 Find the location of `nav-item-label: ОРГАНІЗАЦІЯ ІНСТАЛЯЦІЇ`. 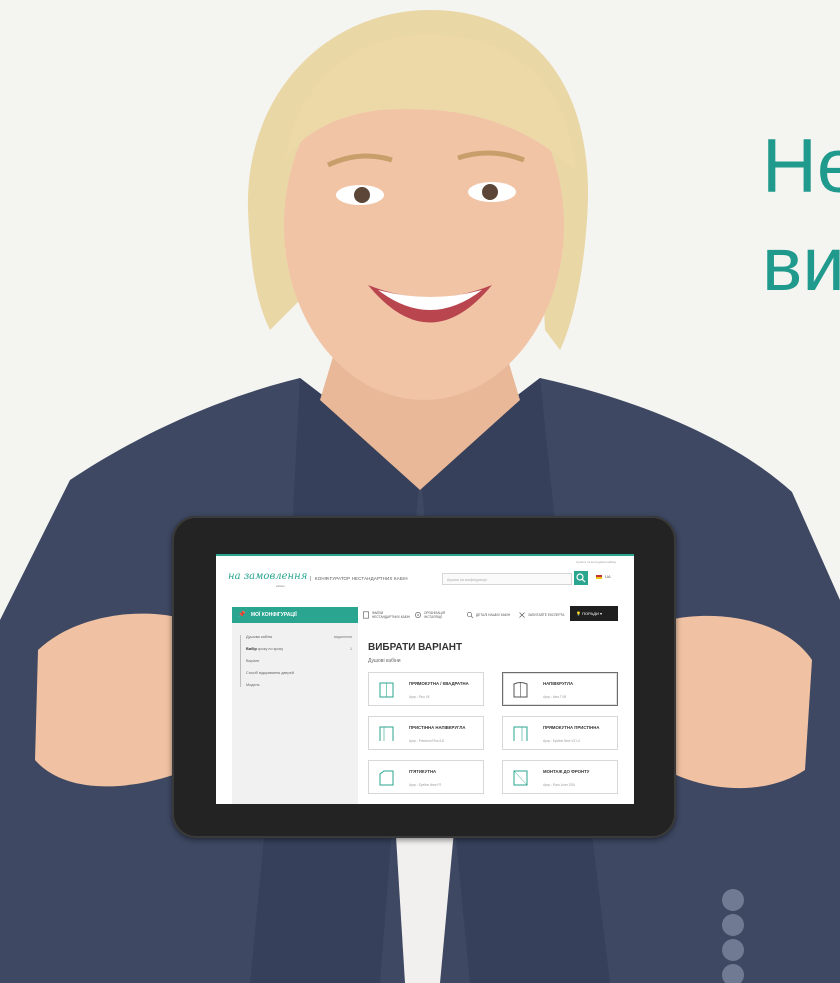

nav-item-label: ОРГАНІЗАЦІЯ ІНСТАЛЯЦІЇ is located at coordinates (435, 615).